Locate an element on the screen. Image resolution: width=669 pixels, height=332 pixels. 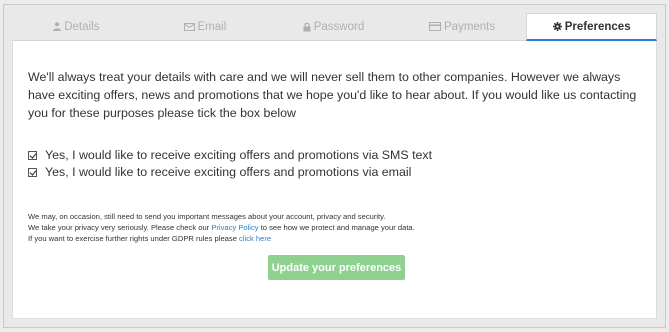
privacy-policy-link: Privacy Policy is located at coordinates (234, 227).